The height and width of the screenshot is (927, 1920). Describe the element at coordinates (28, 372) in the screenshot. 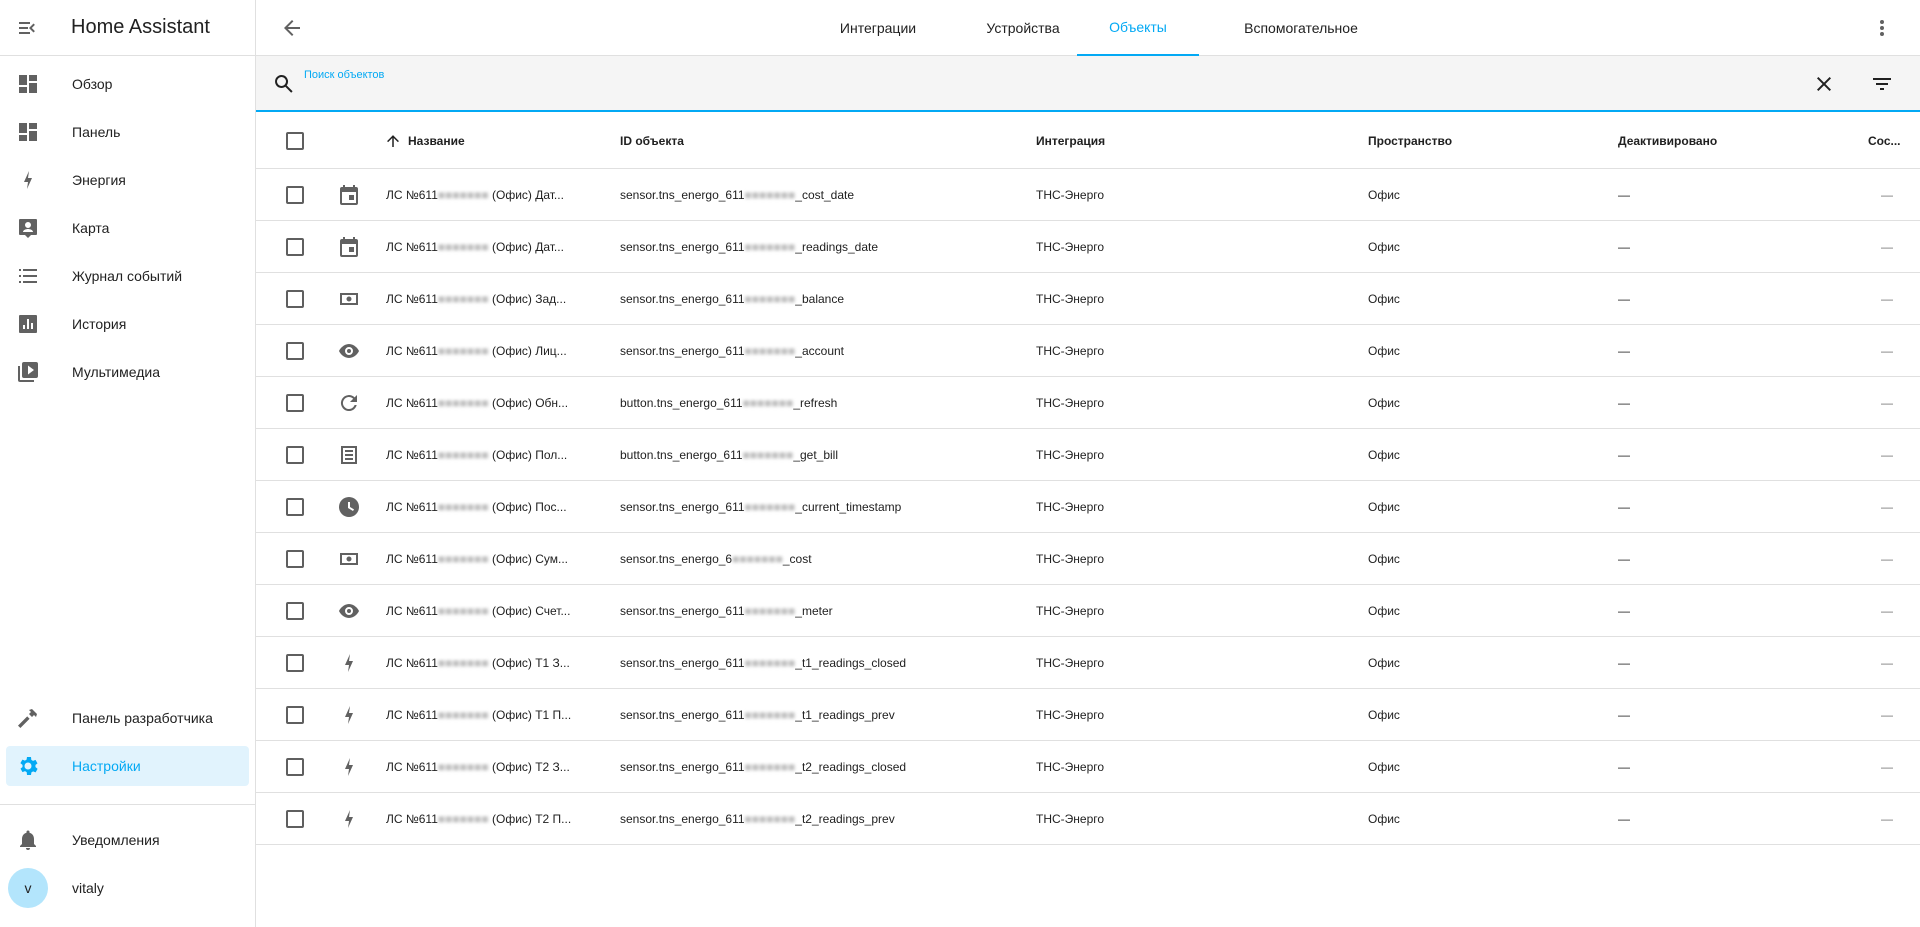

I see `play-box-icon` at that location.